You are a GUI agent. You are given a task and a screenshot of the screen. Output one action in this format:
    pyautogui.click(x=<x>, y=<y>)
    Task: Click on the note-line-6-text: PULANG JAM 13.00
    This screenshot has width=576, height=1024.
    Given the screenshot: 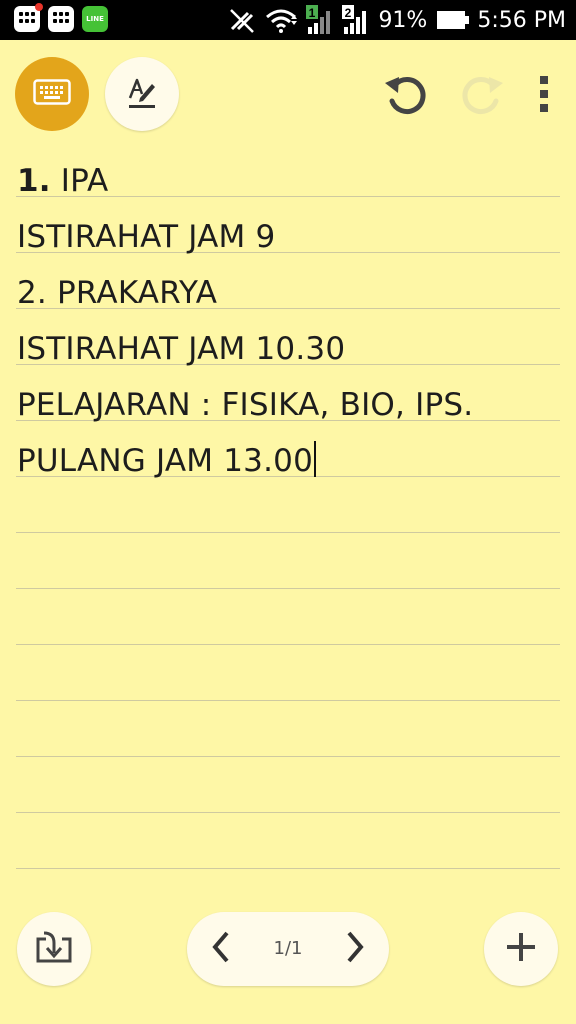 What is the action you would take?
    pyautogui.click(x=165, y=461)
    